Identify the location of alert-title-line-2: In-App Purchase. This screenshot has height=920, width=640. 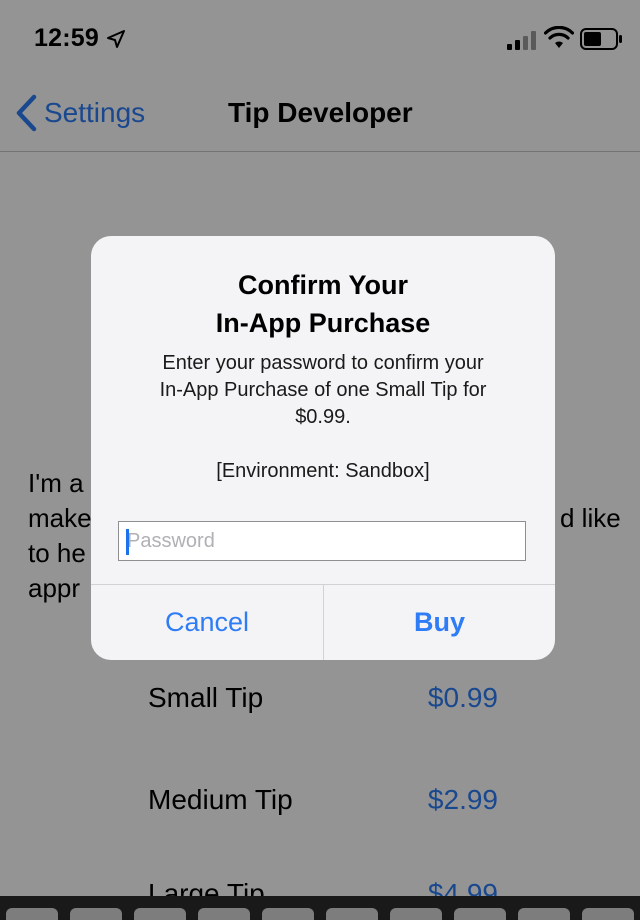
(323, 323).